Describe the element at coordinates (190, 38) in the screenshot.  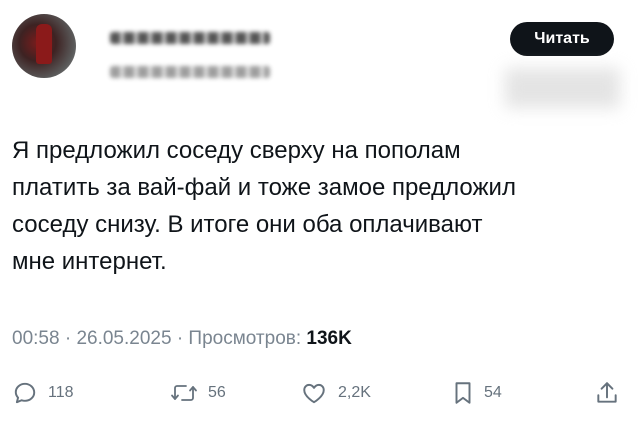
I see `author-name-blurred` at that location.